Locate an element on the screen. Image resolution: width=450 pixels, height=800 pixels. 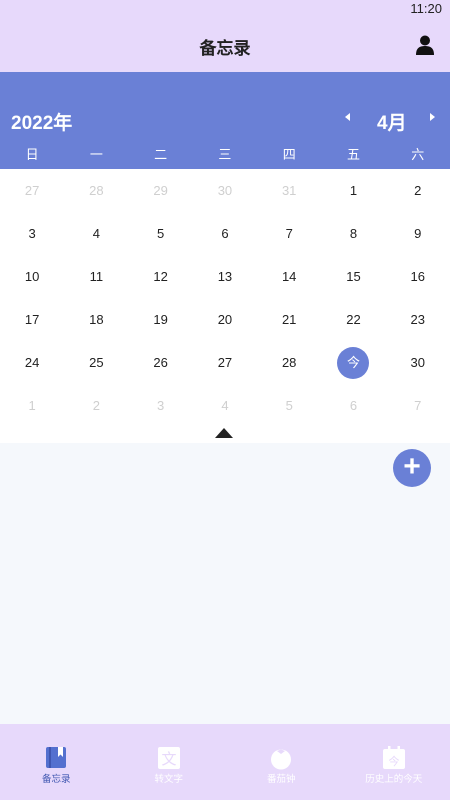
weekday-label: 一 is located at coordinates (96, 154).